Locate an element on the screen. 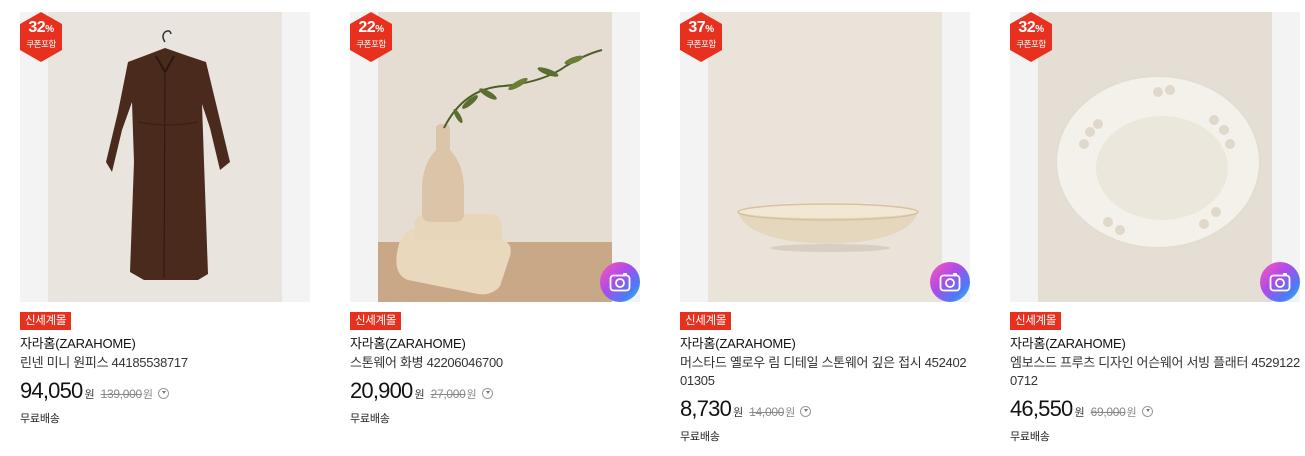 The image size is (1305, 456). sale-price: 46,550 is located at coordinates (1041, 408).